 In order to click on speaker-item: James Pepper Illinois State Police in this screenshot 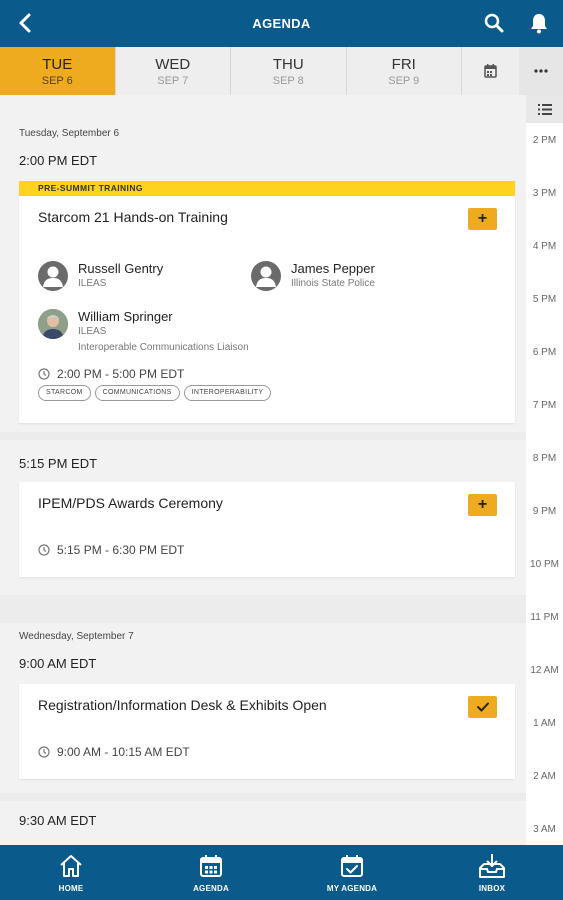, I will do `click(366, 278)`.